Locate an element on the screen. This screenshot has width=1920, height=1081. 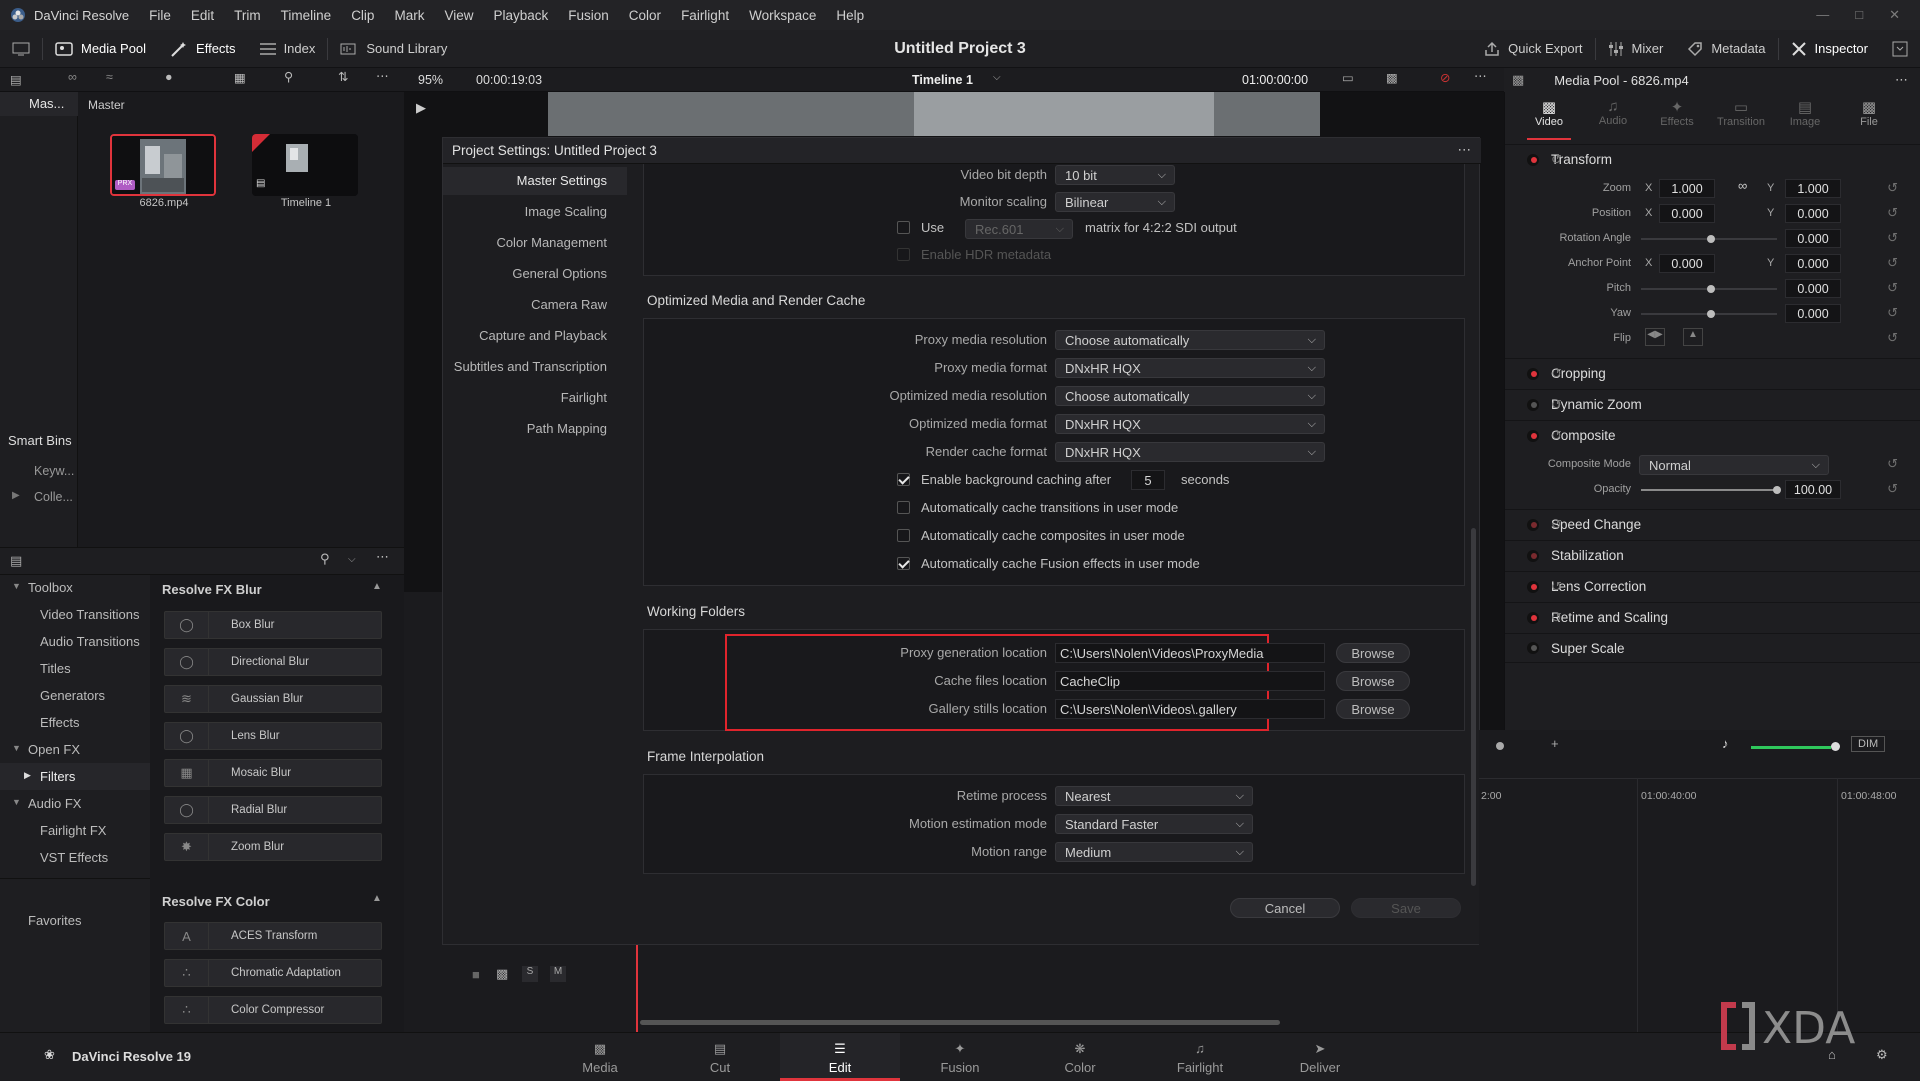
dim-button: DIM is located at coordinates (1868, 744).